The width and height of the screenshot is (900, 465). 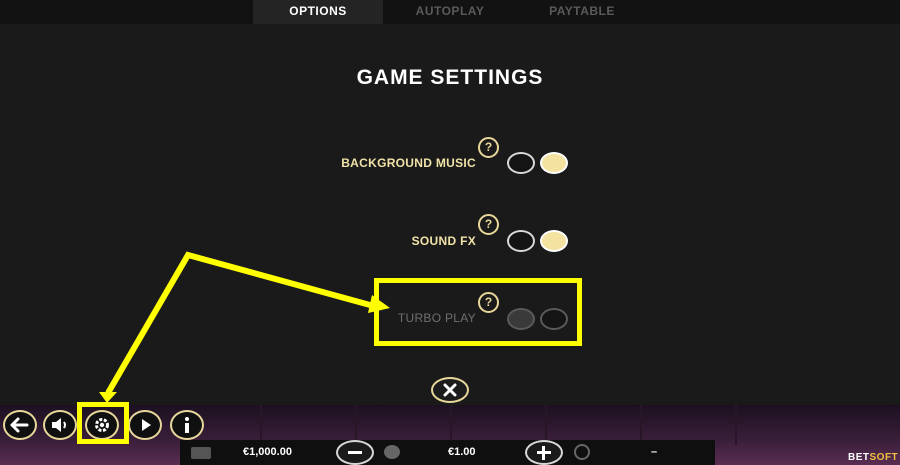 I want to click on decrease-bet-button, so click(x=355, y=452).